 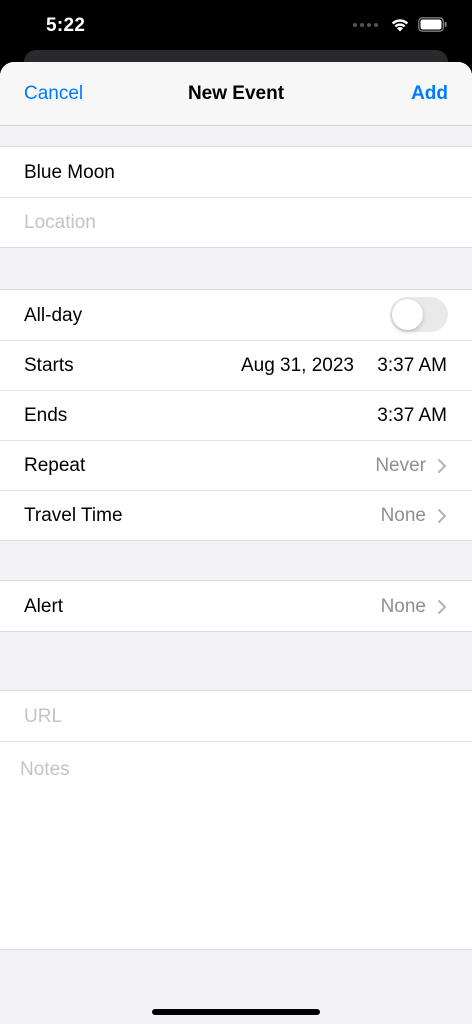 I want to click on allday-row: All-day, so click(x=236, y=315).